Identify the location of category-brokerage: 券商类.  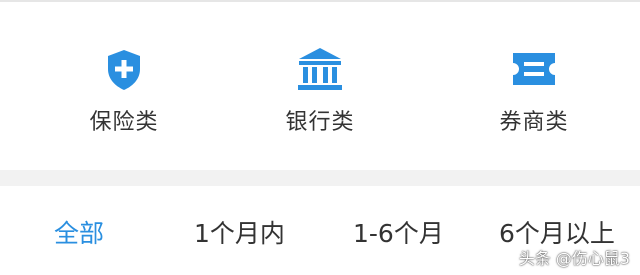
(534, 94).